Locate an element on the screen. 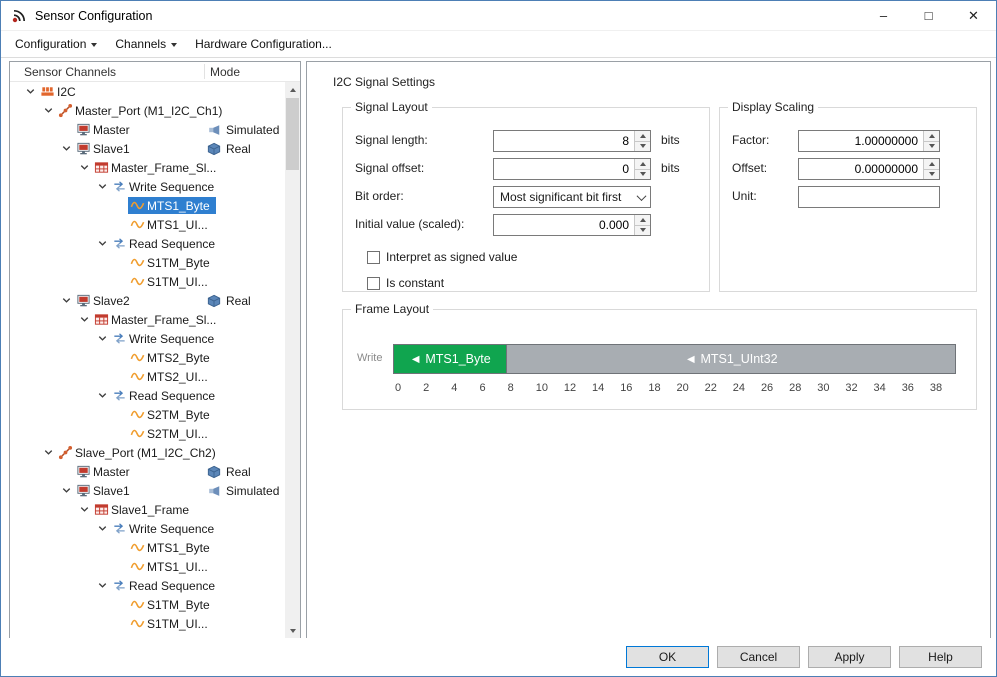 This screenshot has width=997, height=677. menu-configuration: Configuration is located at coordinates (56, 44).